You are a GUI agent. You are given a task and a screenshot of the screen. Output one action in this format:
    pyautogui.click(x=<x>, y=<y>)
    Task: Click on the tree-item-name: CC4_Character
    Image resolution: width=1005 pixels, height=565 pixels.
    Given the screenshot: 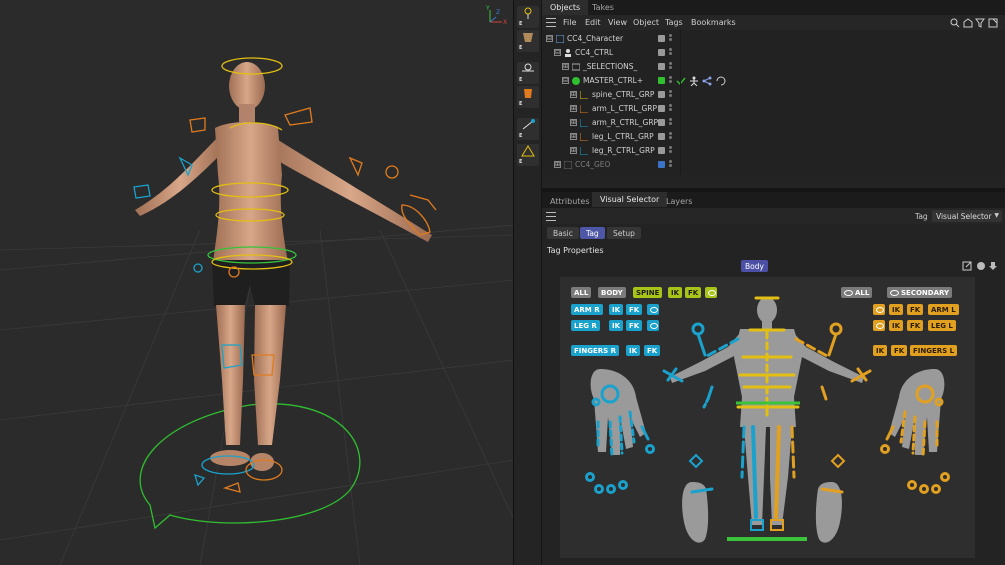 What is the action you would take?
    pyautogui.click(x=595, y=38)
    